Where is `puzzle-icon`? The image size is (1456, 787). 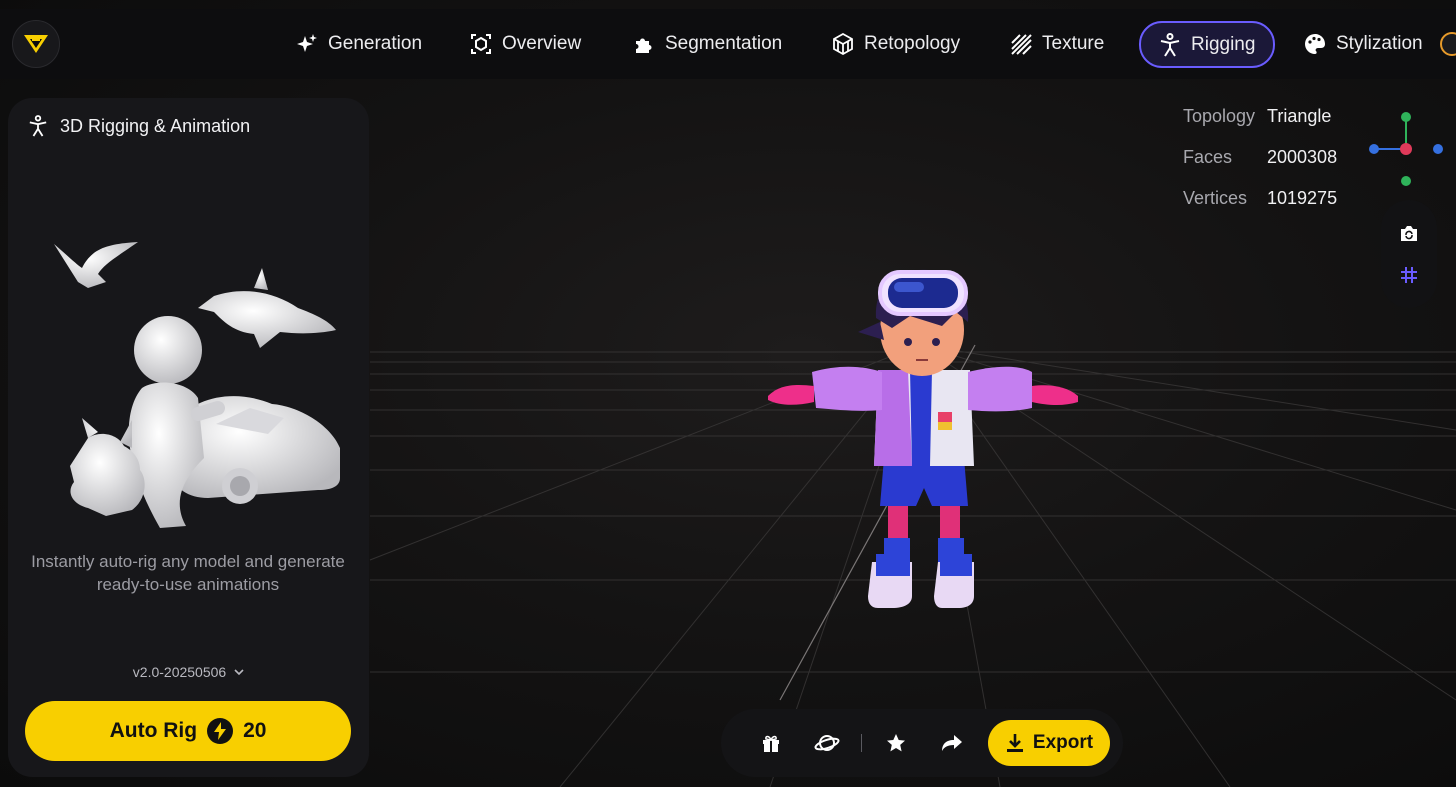 puzzle-icon is located at coordinates (644, 45).